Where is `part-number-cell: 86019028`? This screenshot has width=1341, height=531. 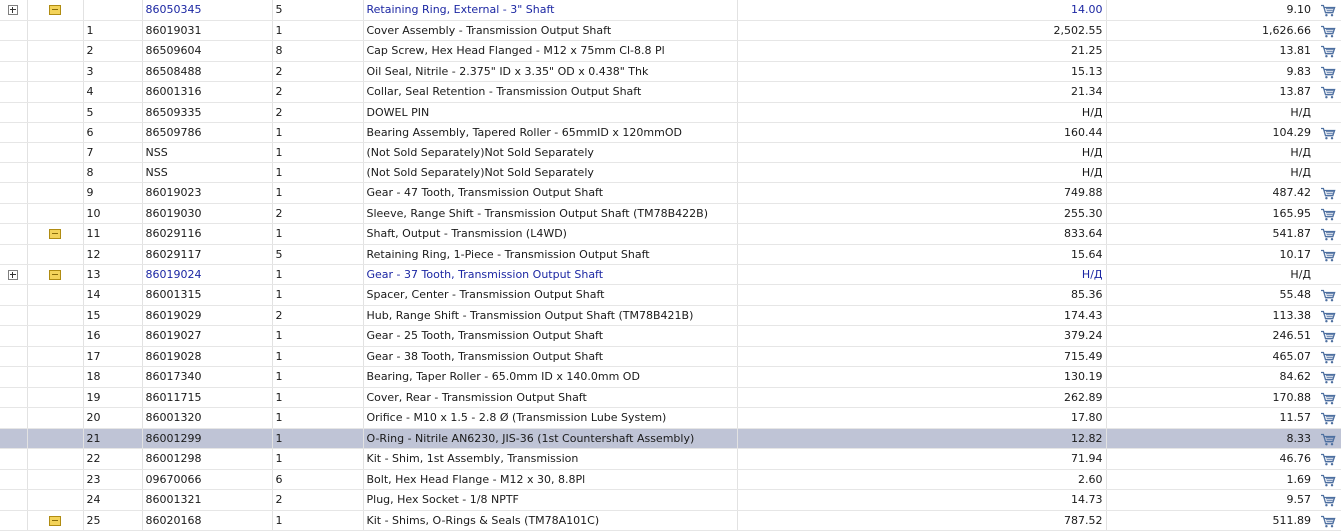 part-number-cell: 86019028 is located at coordinates (207, 356).